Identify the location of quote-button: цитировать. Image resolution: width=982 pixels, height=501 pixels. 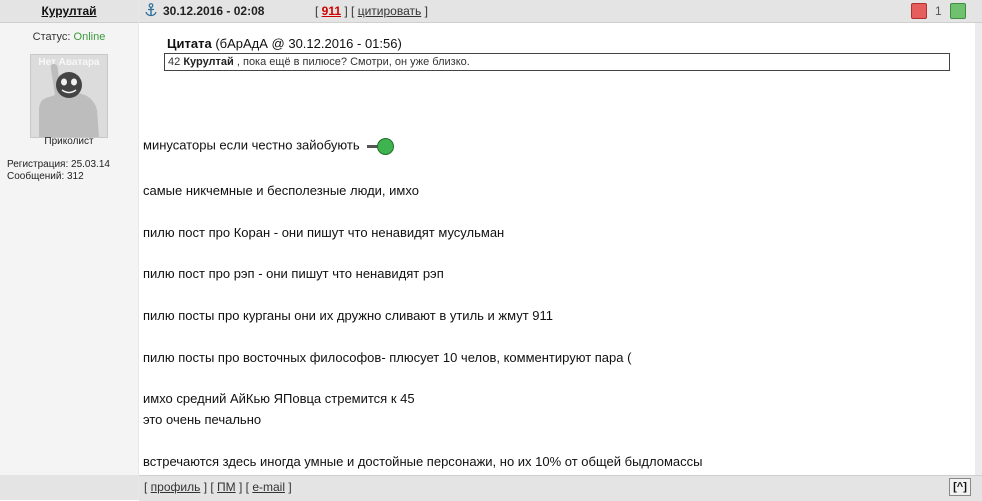
(390, 11).